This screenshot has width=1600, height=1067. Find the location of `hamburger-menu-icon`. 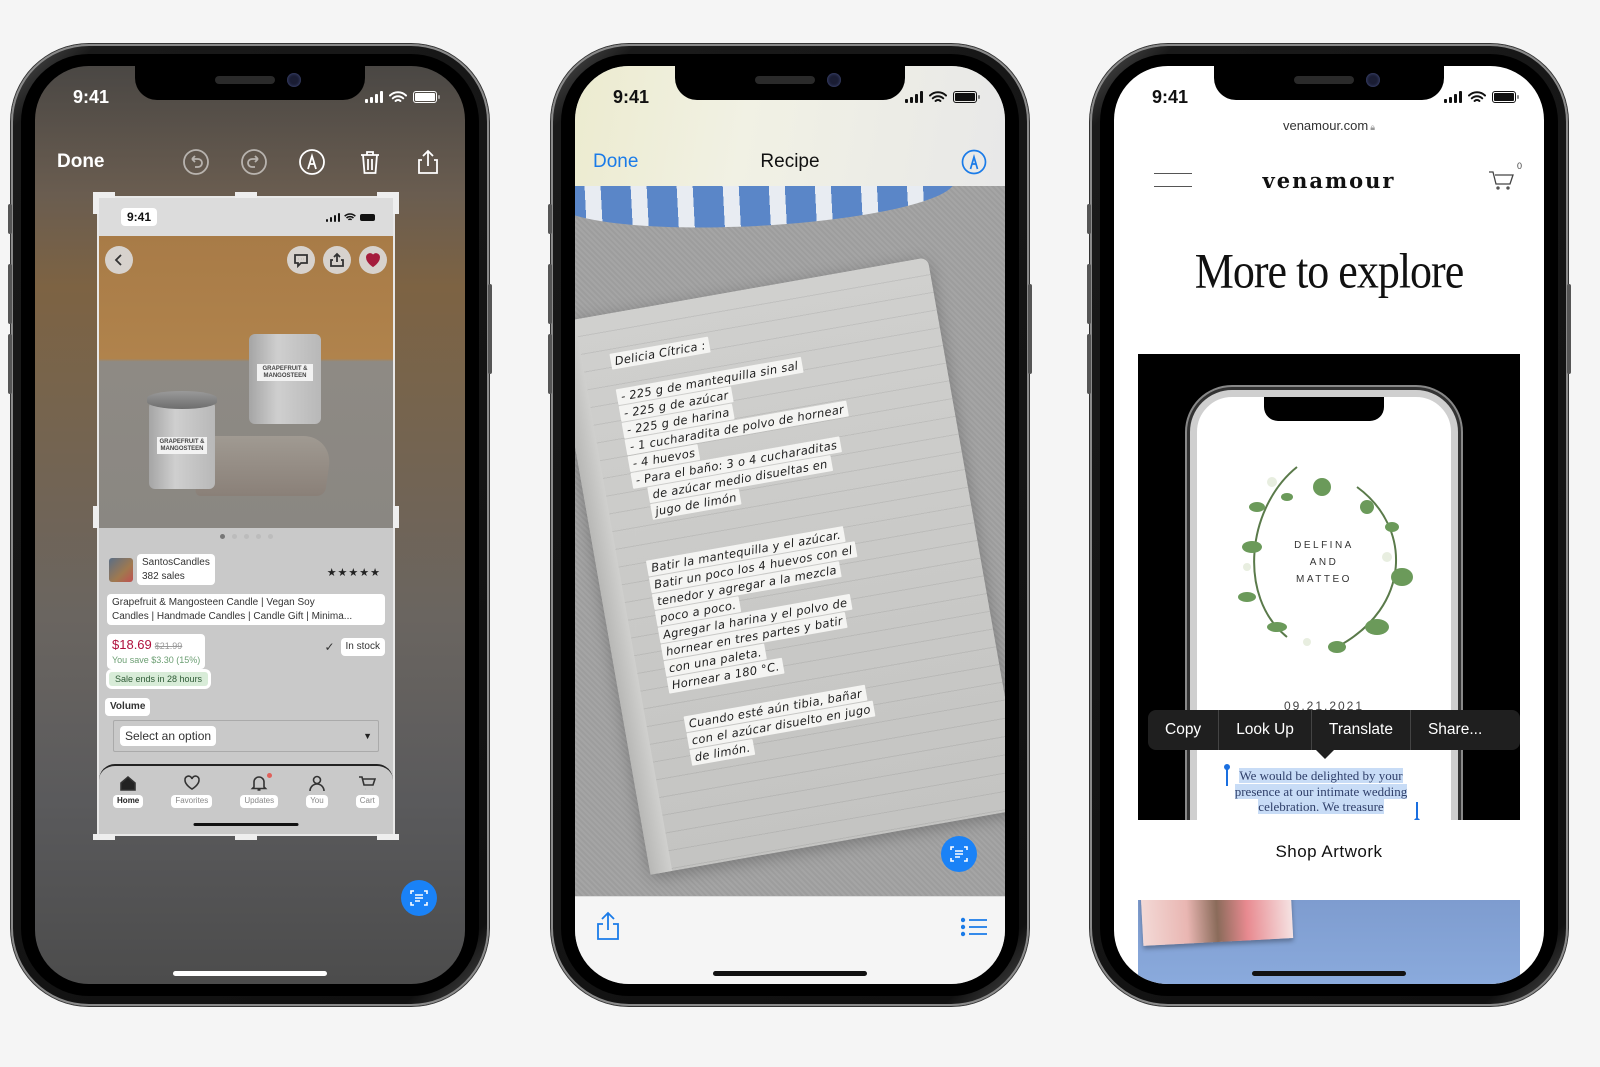

hamburger-menu-icon is located at coordinates (1173, 180).